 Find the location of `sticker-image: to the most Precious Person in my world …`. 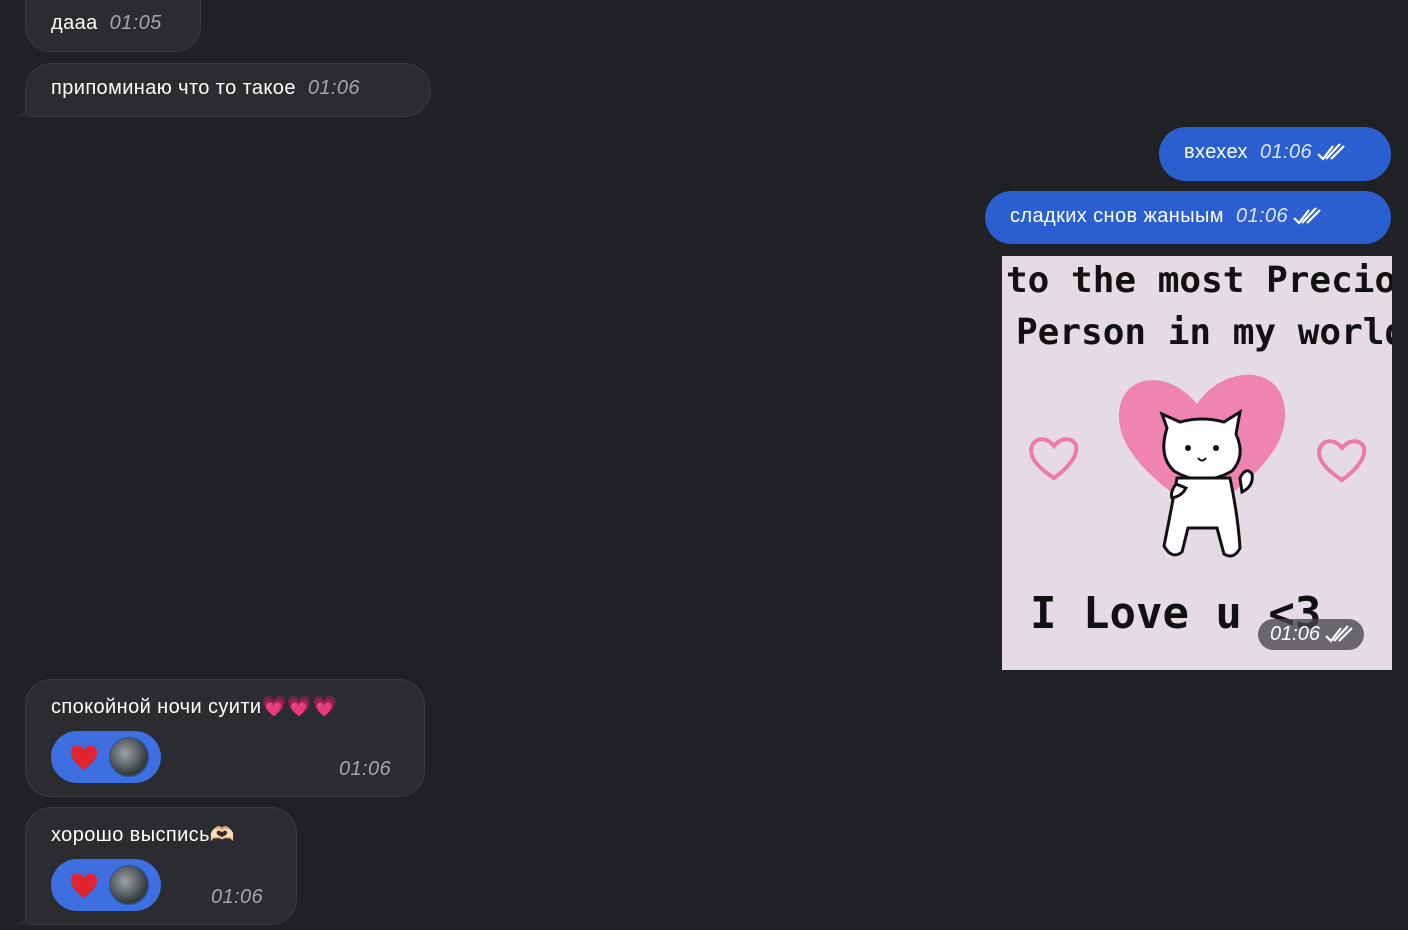

sticker-image: to the most Precious Person in my world … is located at coordinates (1207, 449).